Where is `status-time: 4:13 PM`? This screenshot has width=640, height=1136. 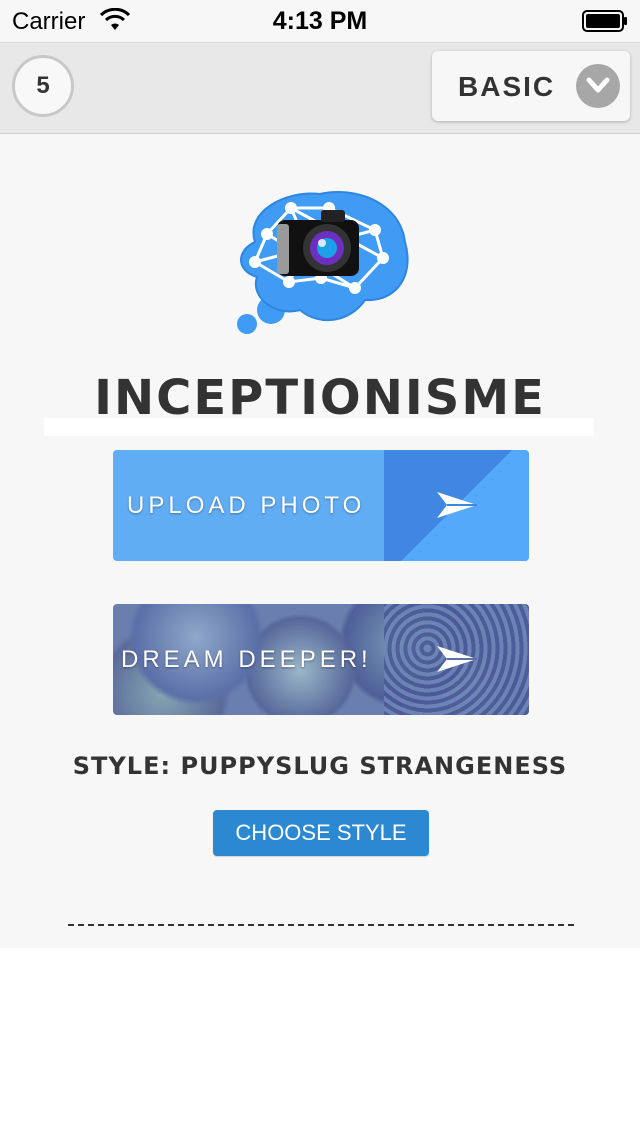
status-time: 4:13 PM is located at coordinates (320, 21).